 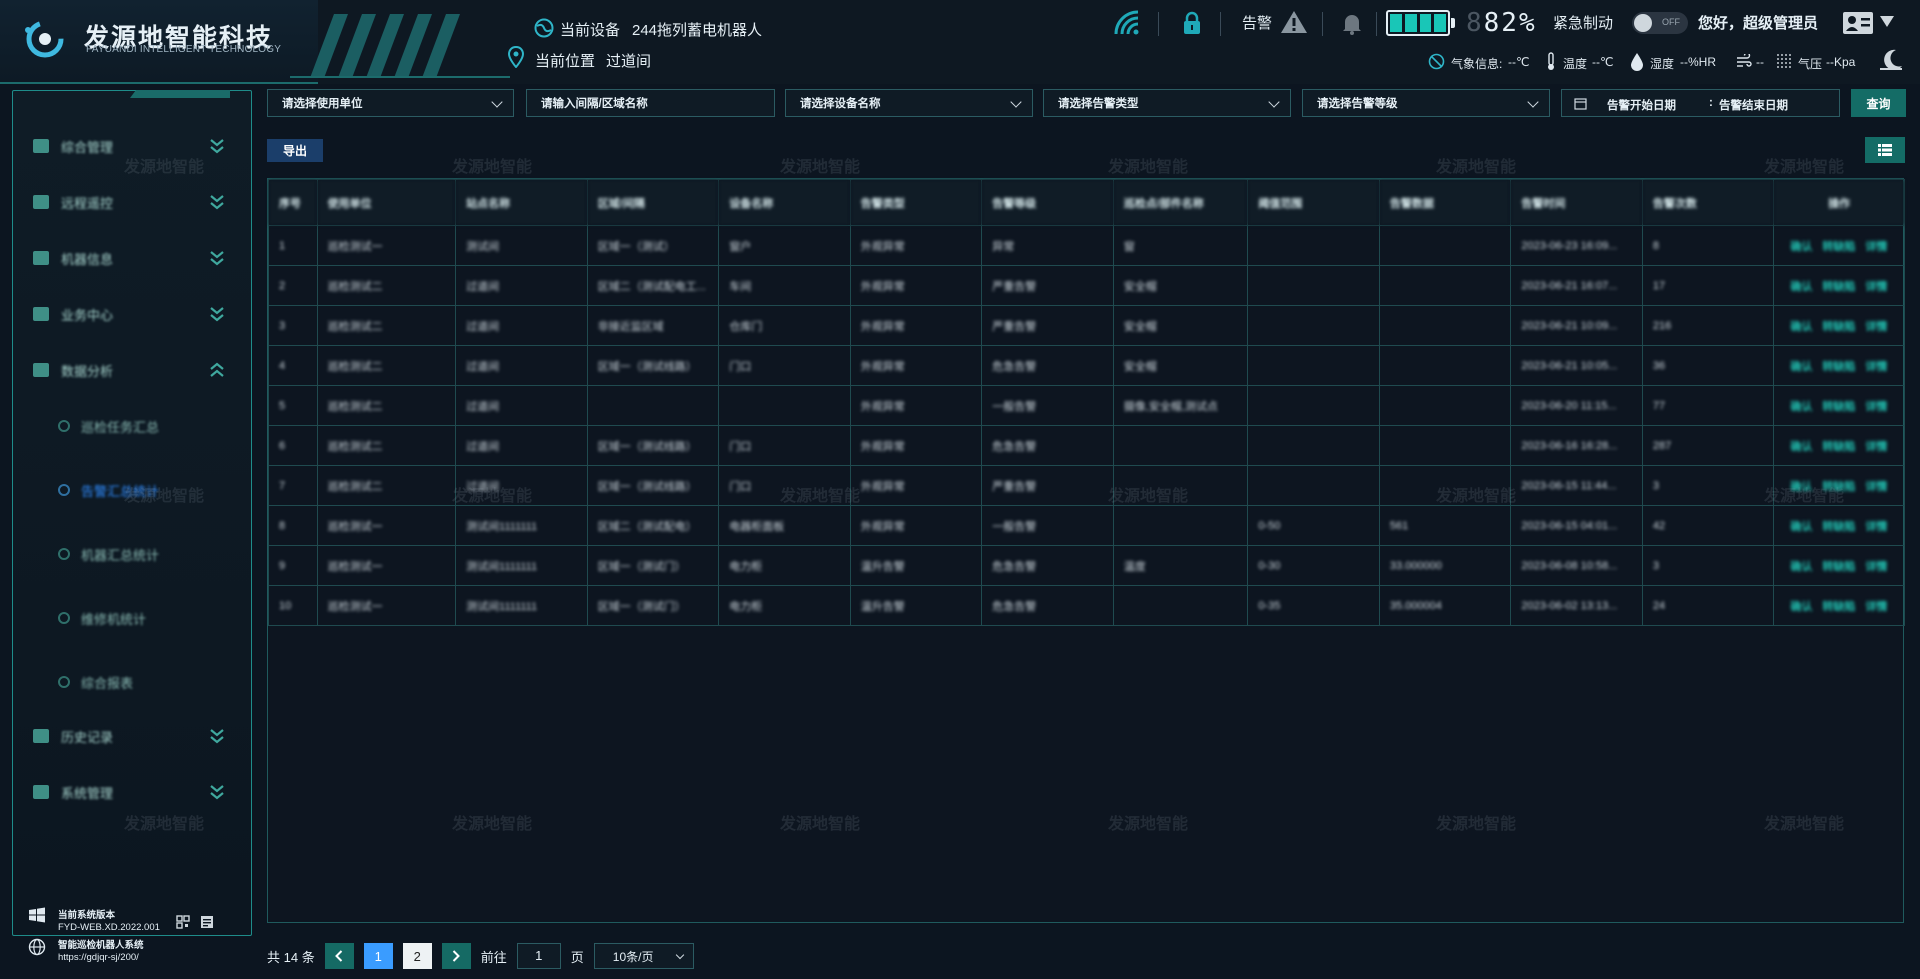 I want to click on table-cell: 窗户, so click(x=784, y=245).